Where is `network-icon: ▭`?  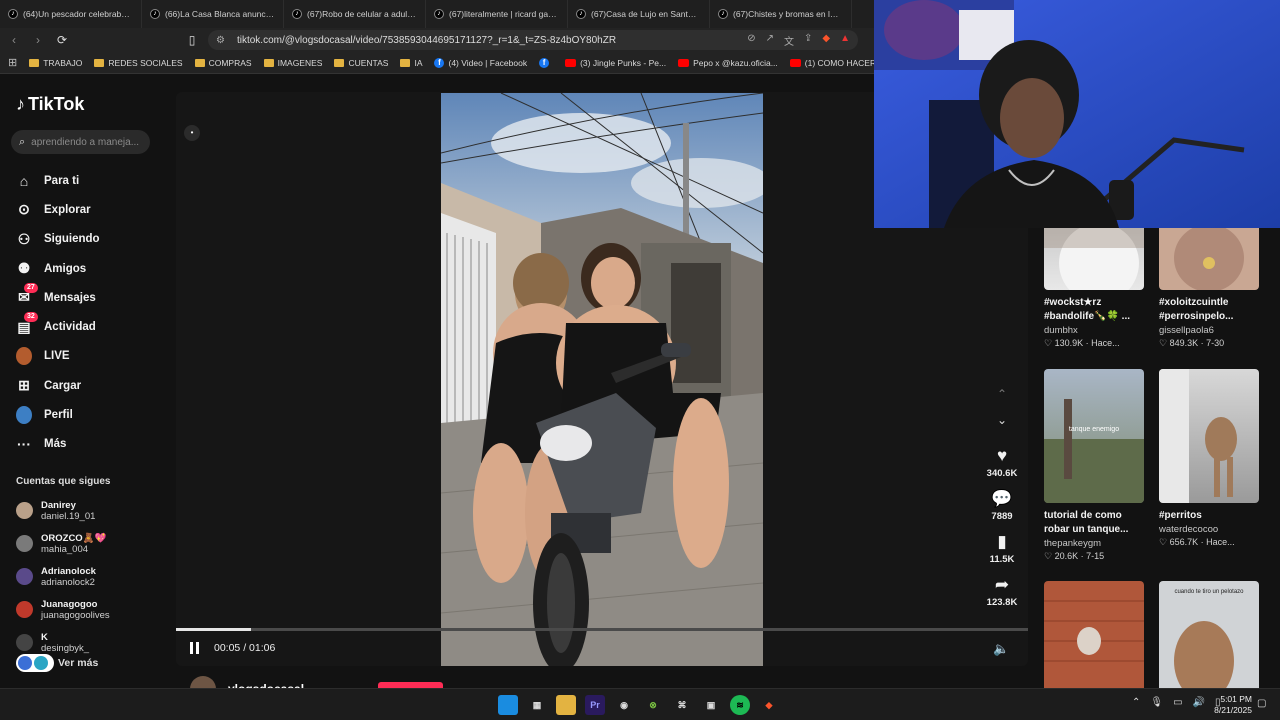
network-icon: ▭ is located at coordinates (1177, 702).